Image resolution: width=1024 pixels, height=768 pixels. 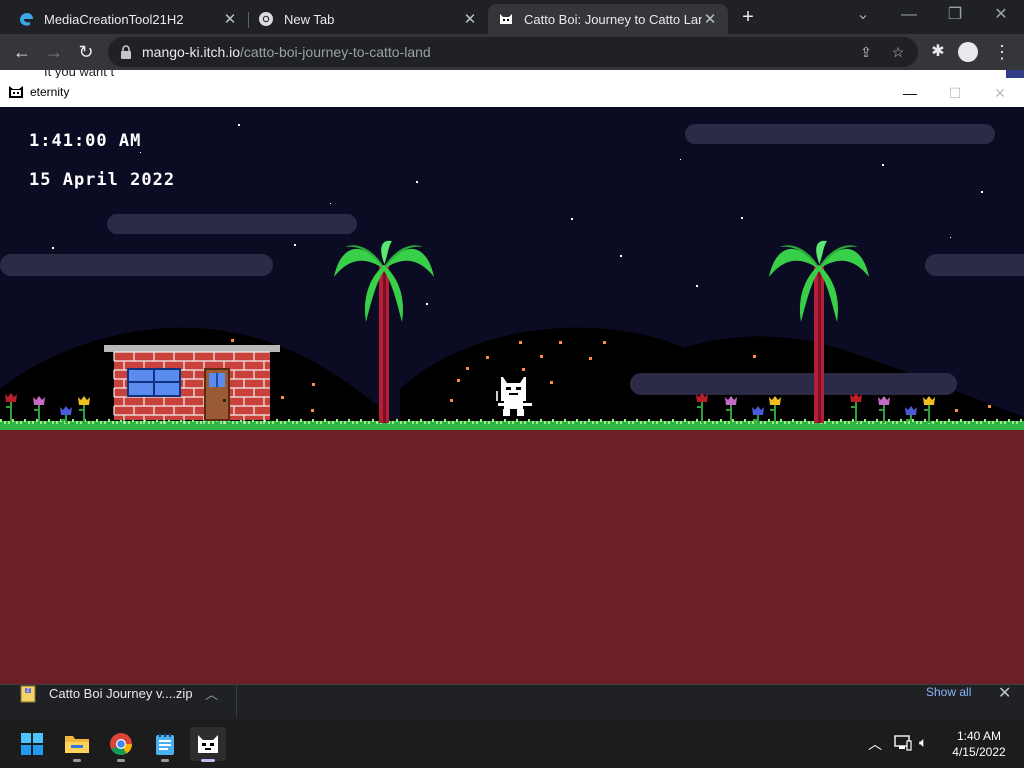 I want to click on share-icon: ⇪, so click(x=866, y=52).